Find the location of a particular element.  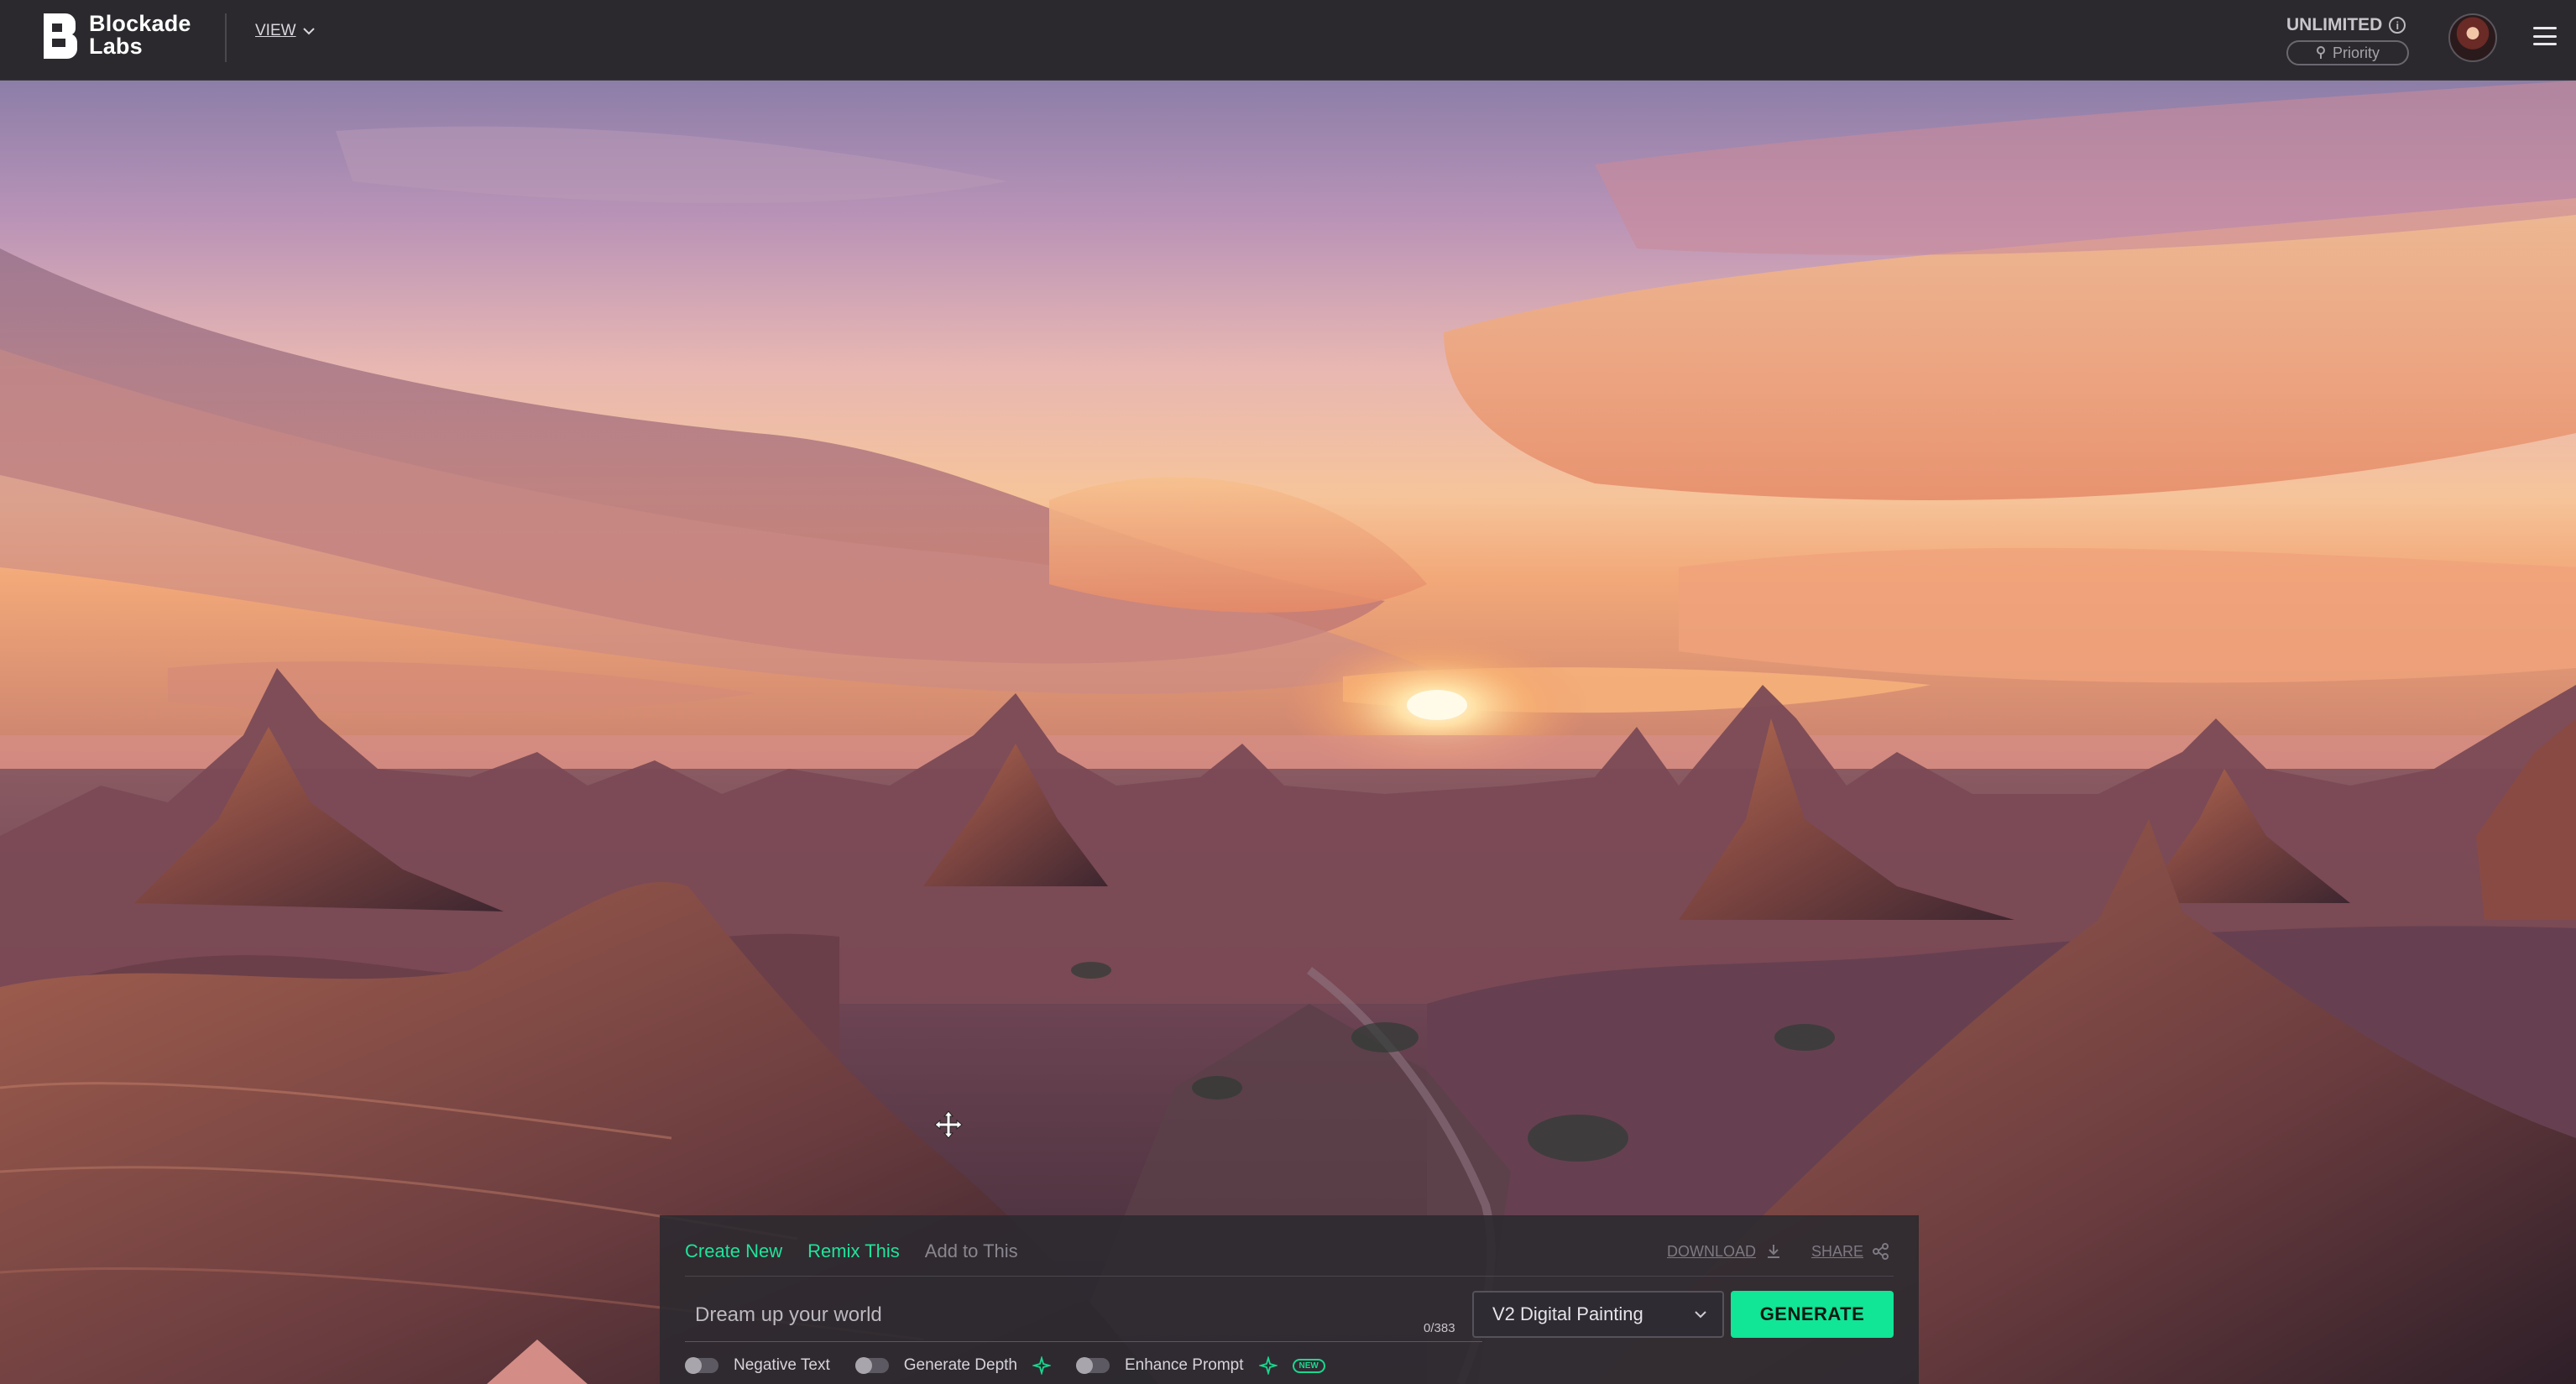

prompt-input is located at coordinates (1075, 1315).